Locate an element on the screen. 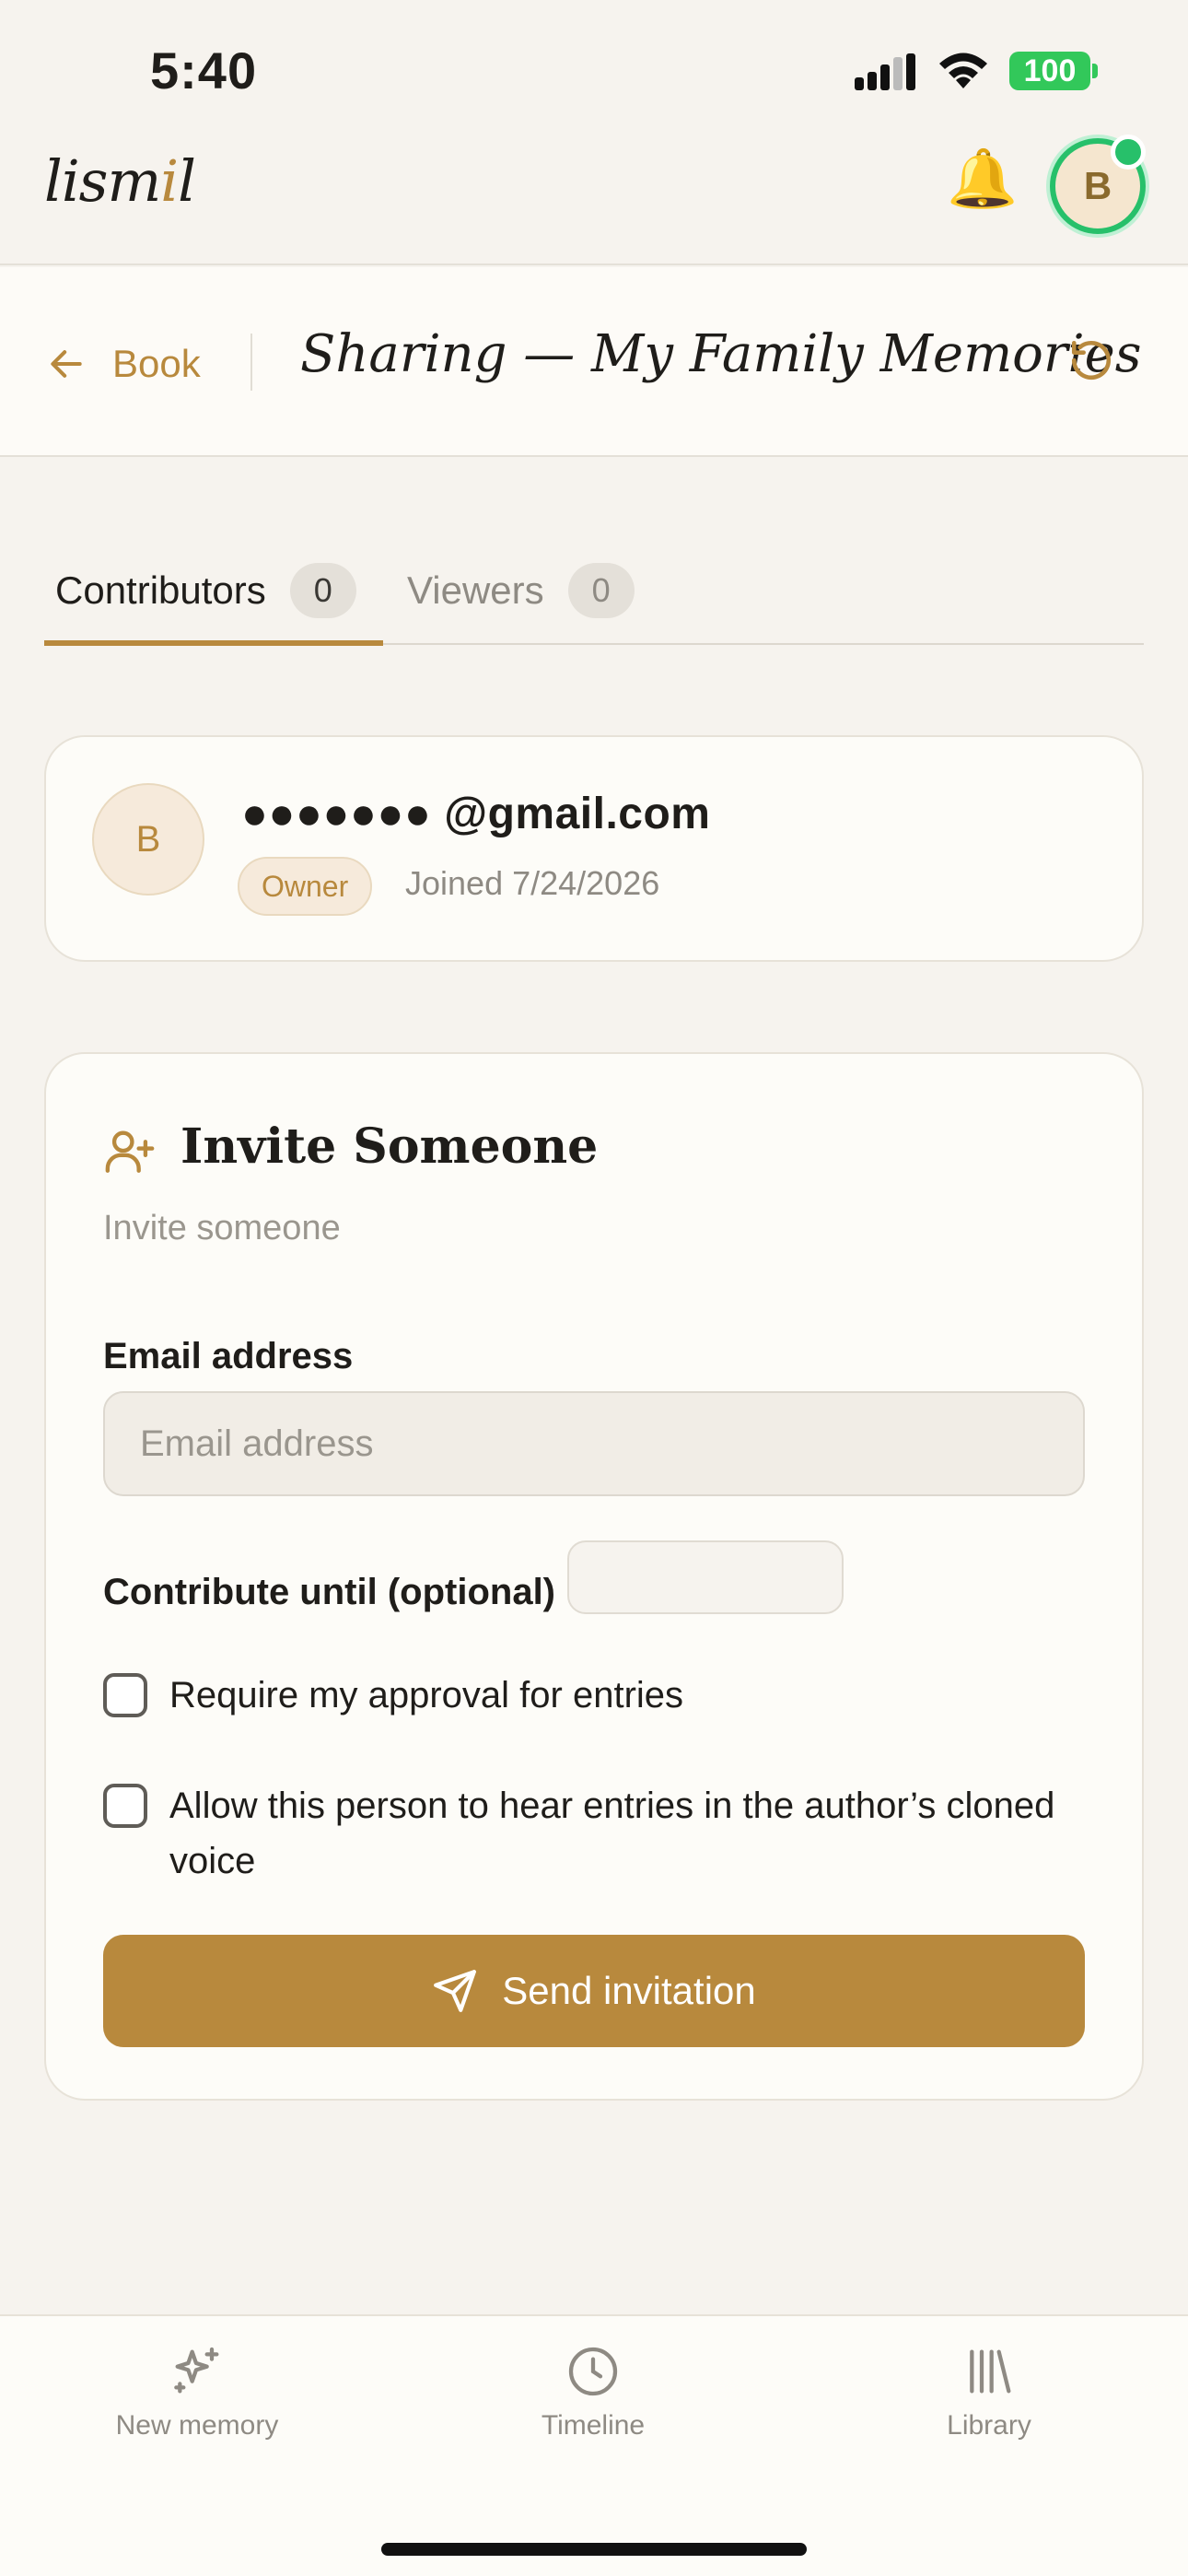  nav-label: New memory is located at coordinates (197, 2425).